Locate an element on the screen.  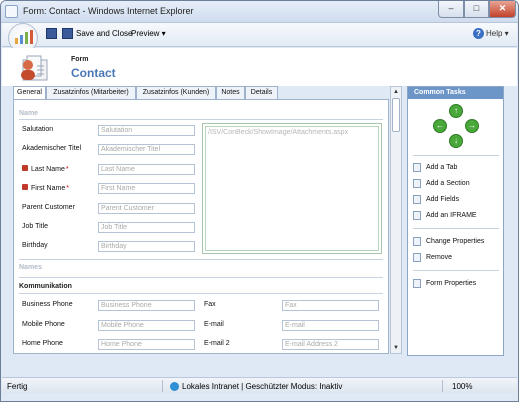
label-job-title: Job Title is located at coordinates (35, 226).